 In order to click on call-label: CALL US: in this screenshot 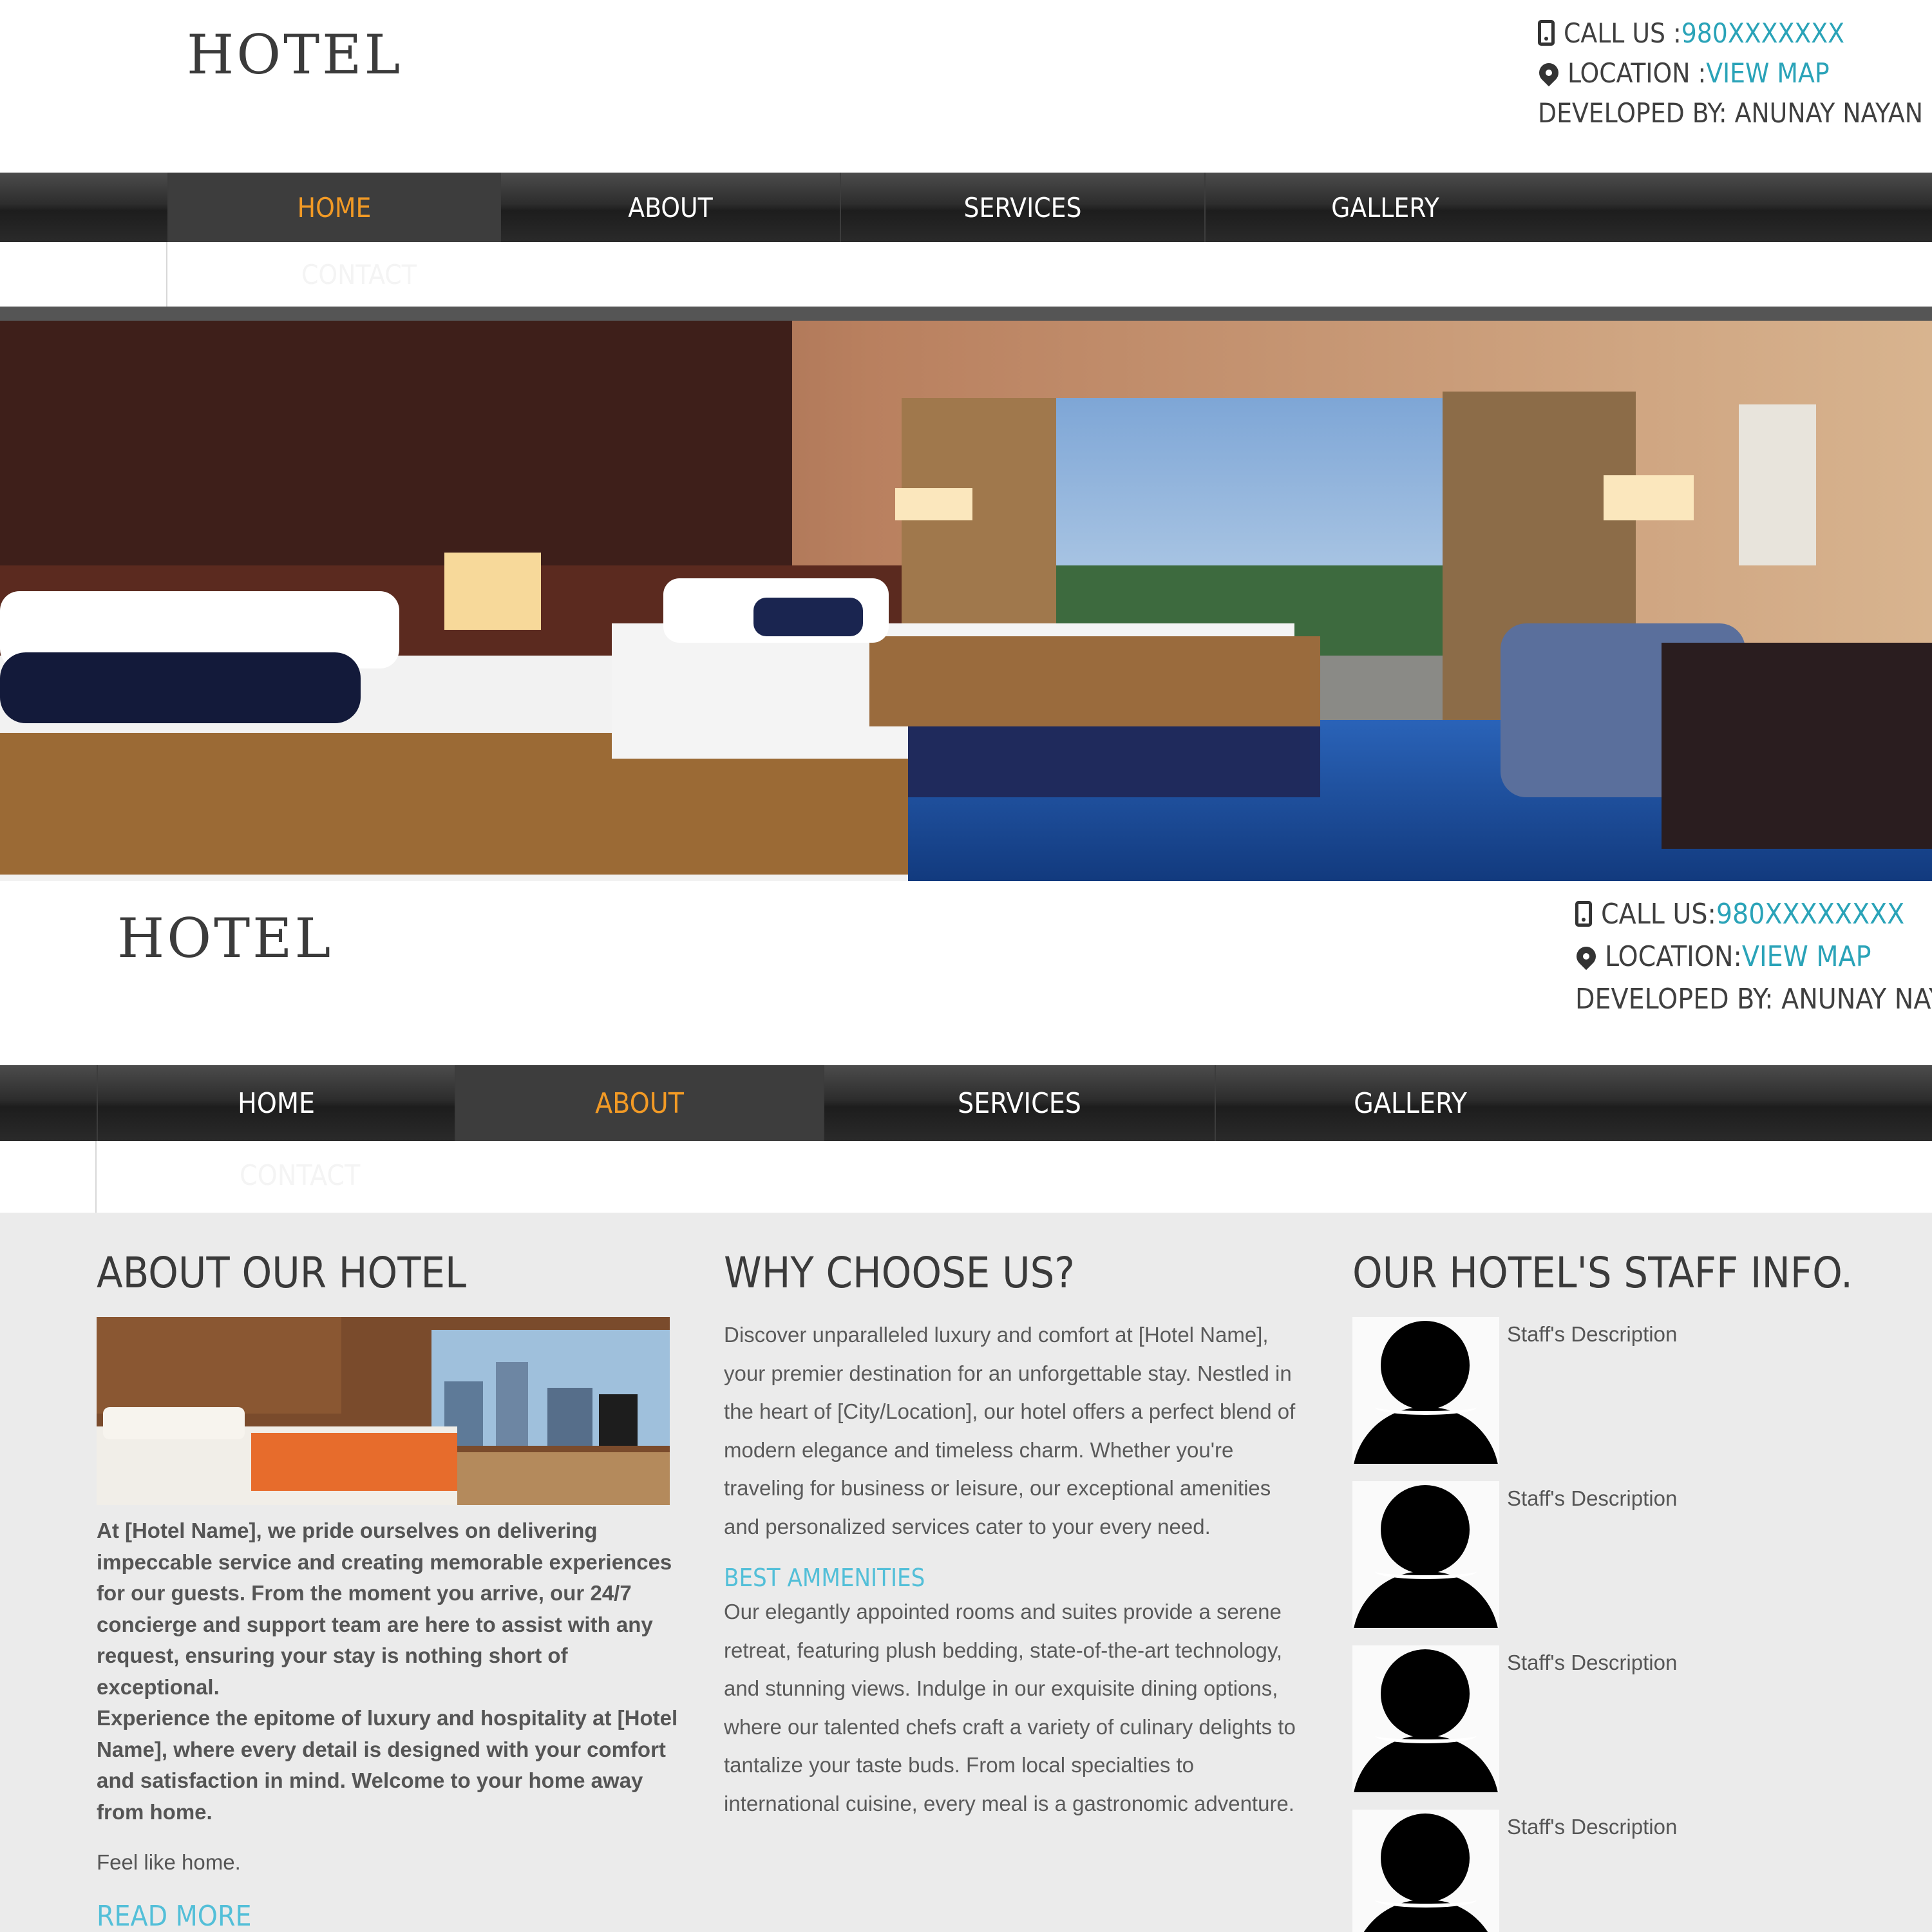, I will do `click(1659, 914)`.